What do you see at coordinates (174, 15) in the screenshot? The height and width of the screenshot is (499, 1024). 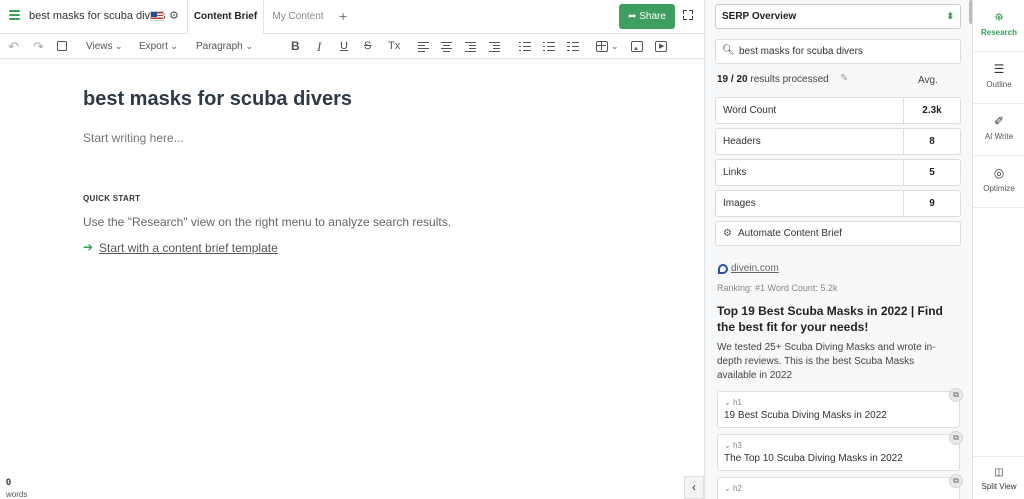 I see `gear-icon: ⚙` at bounding box center [174, 15].